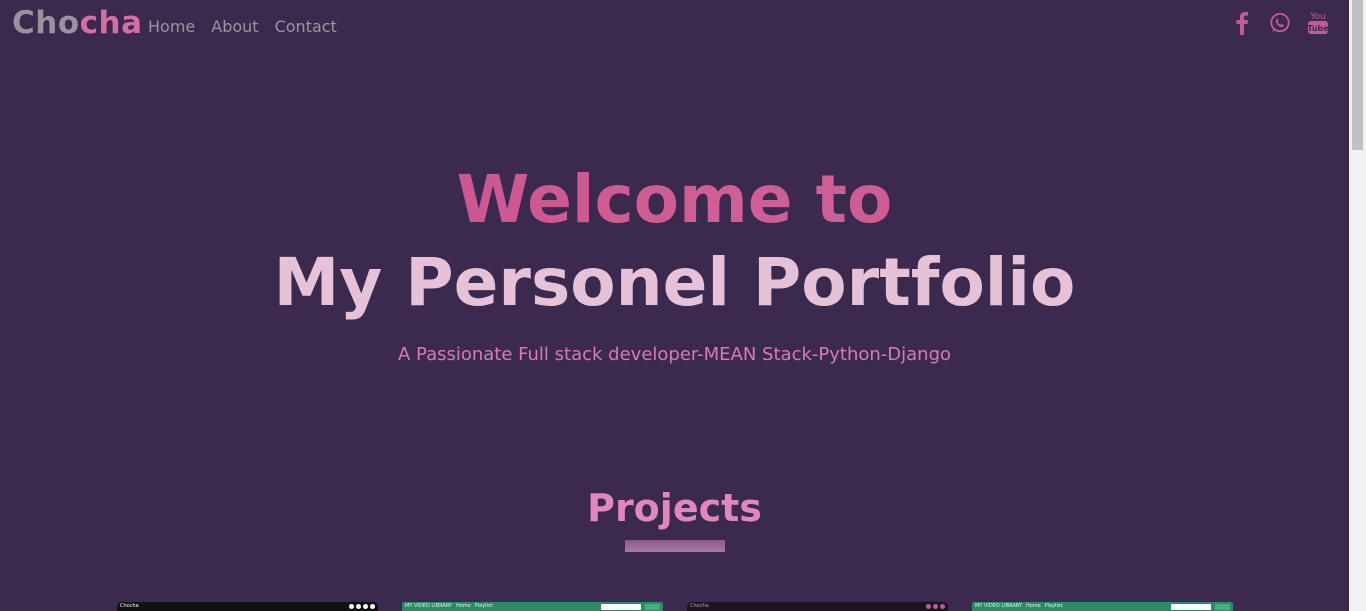  I want to click on project-thumbnail-2: MY VIDEO LIBRARY Home Playlist, so click(532, 606).